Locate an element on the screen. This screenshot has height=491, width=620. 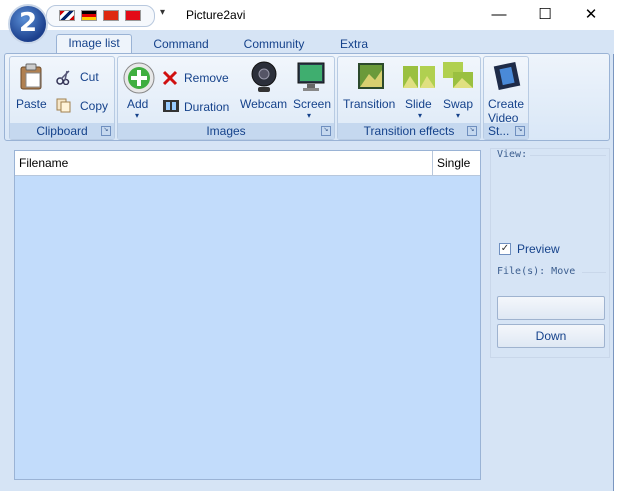
add-button: Add is located at coordinates (137, 104).